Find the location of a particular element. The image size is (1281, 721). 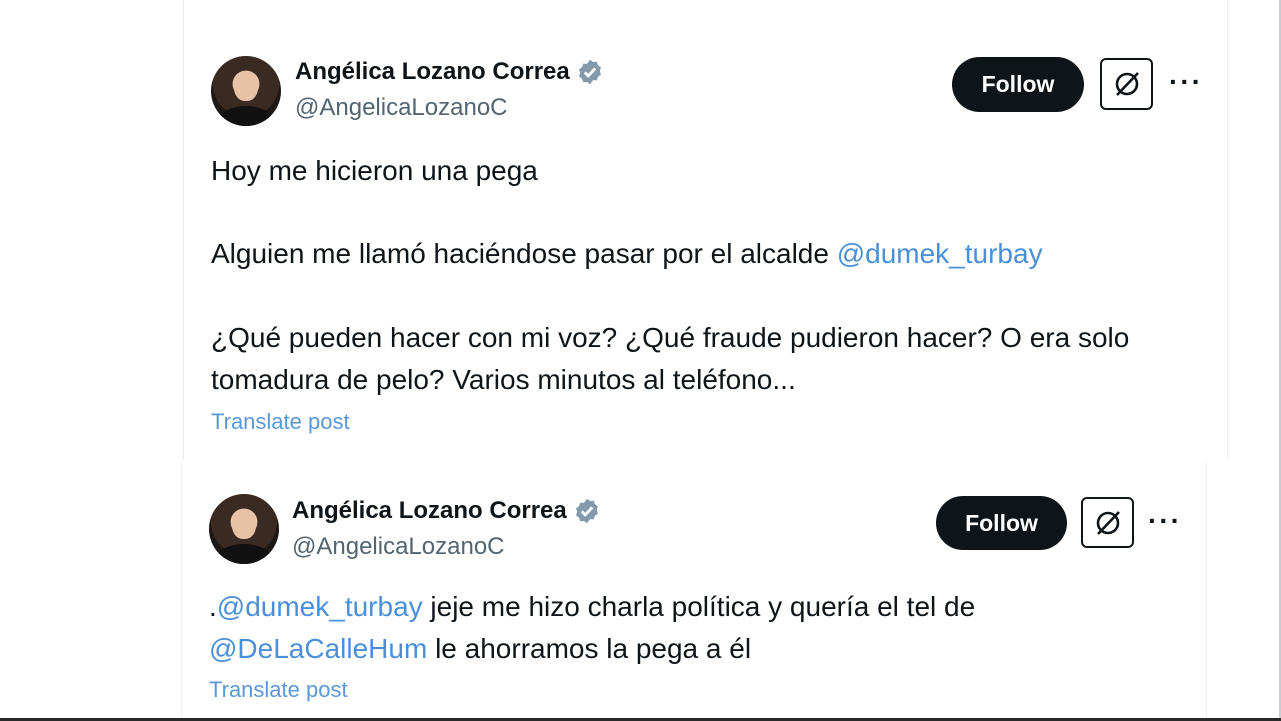

tweet-text: le ahorramos la pega a él is located at coordinates (589, 648).